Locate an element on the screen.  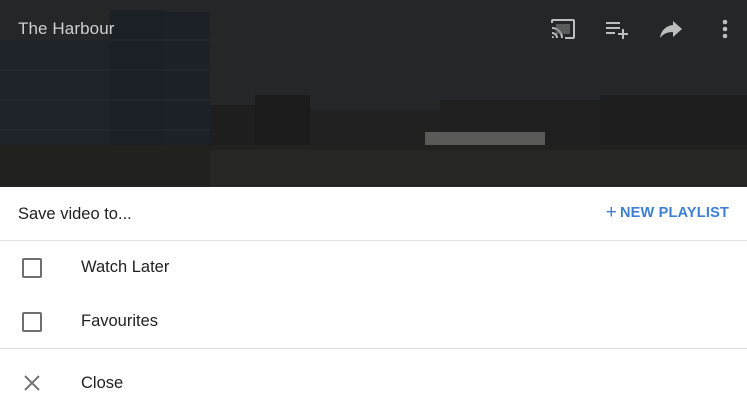
cast-icon is located at coordinates (563, 29).